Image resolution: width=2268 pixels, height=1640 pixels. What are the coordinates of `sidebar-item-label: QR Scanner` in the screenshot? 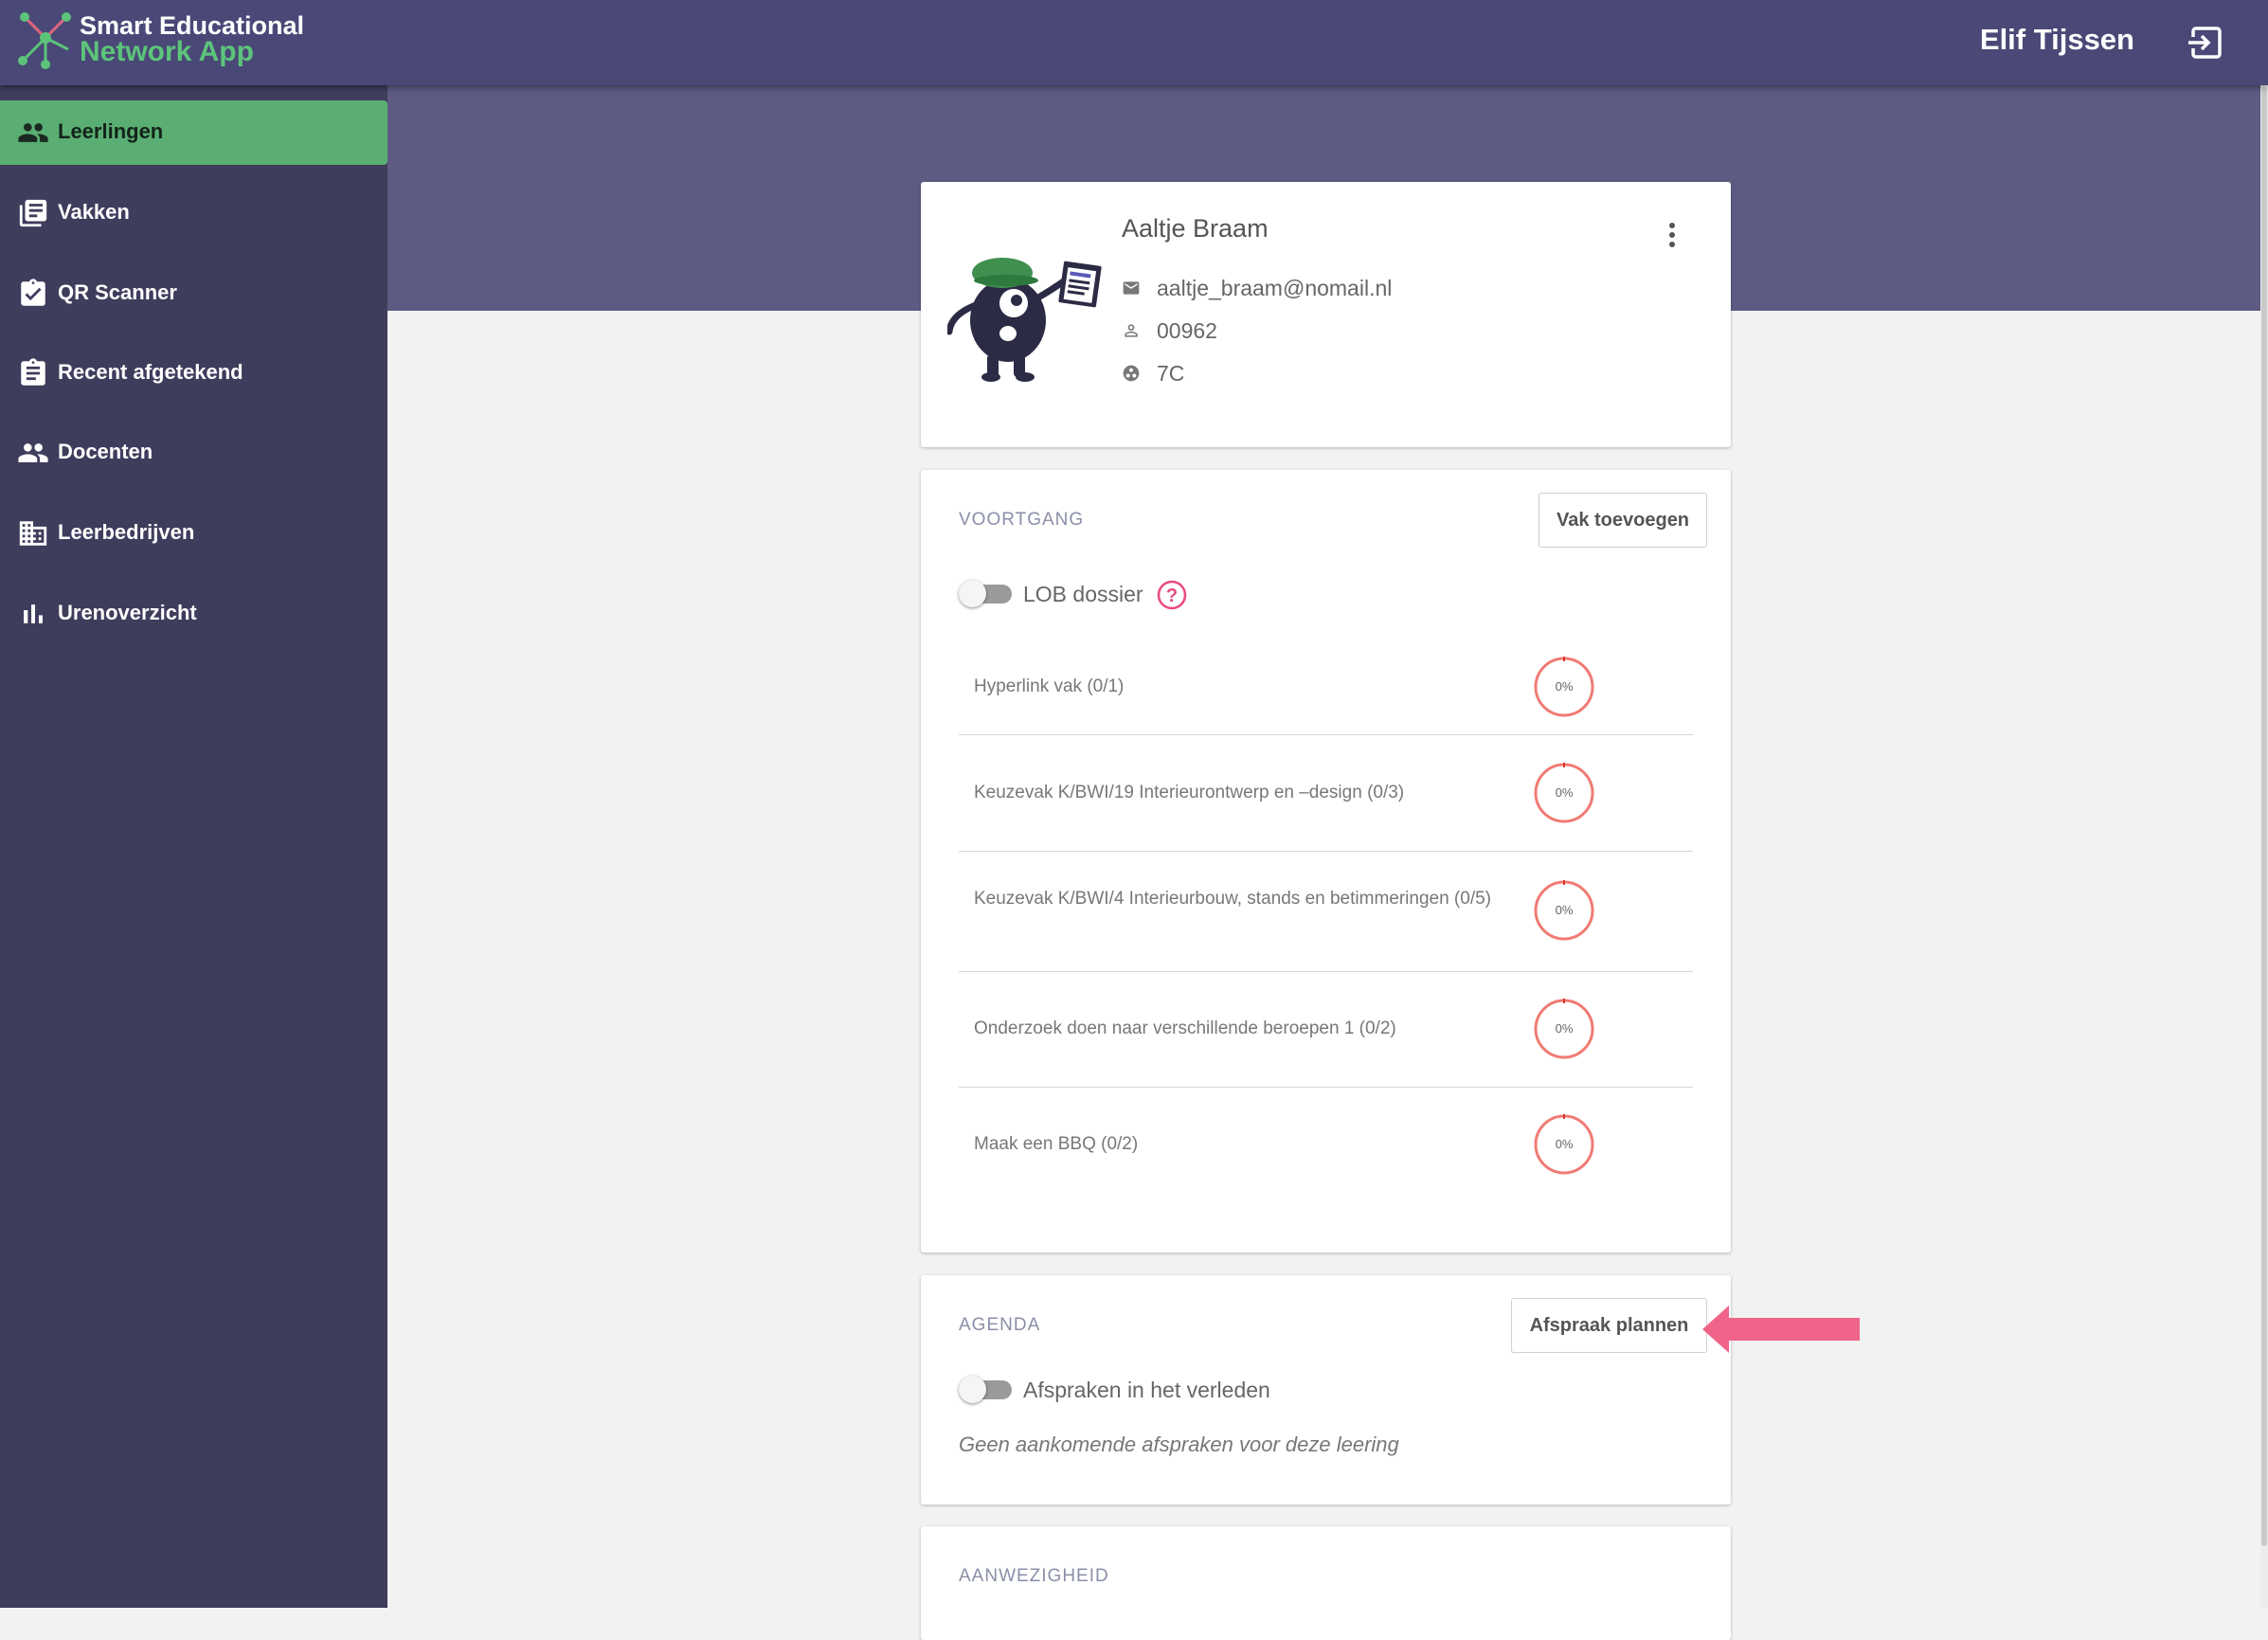 It's located at (117, 292).